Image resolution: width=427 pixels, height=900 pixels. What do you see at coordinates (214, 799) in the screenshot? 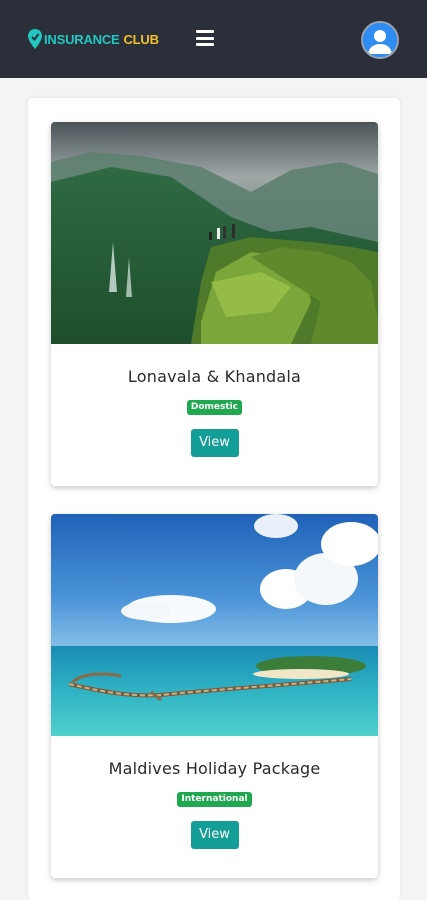
I see `category-badge: International` at bounding box center [214, 799].